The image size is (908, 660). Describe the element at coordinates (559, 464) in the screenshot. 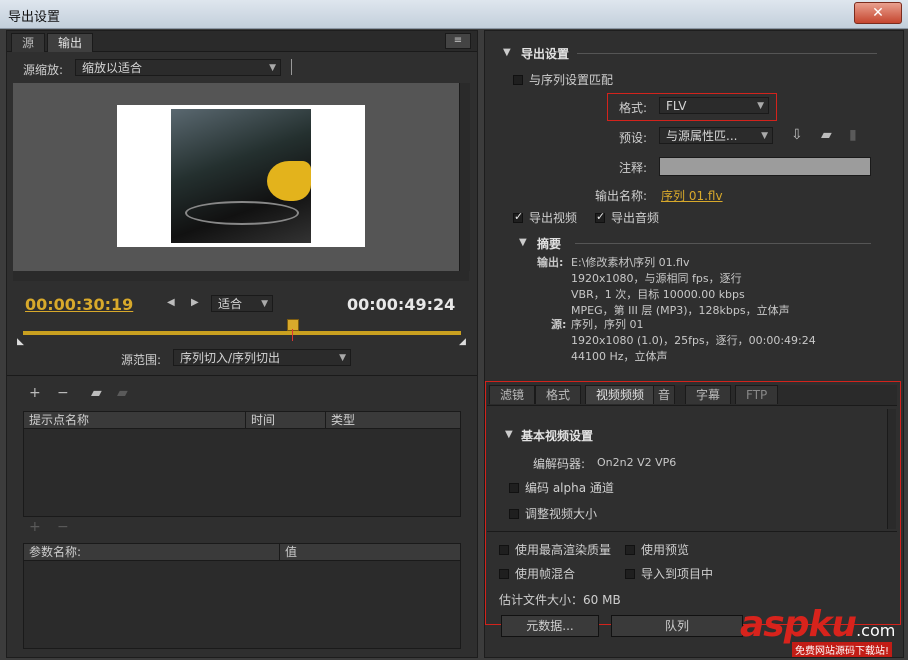

I see `codec-label: 编解码器:` at that location.